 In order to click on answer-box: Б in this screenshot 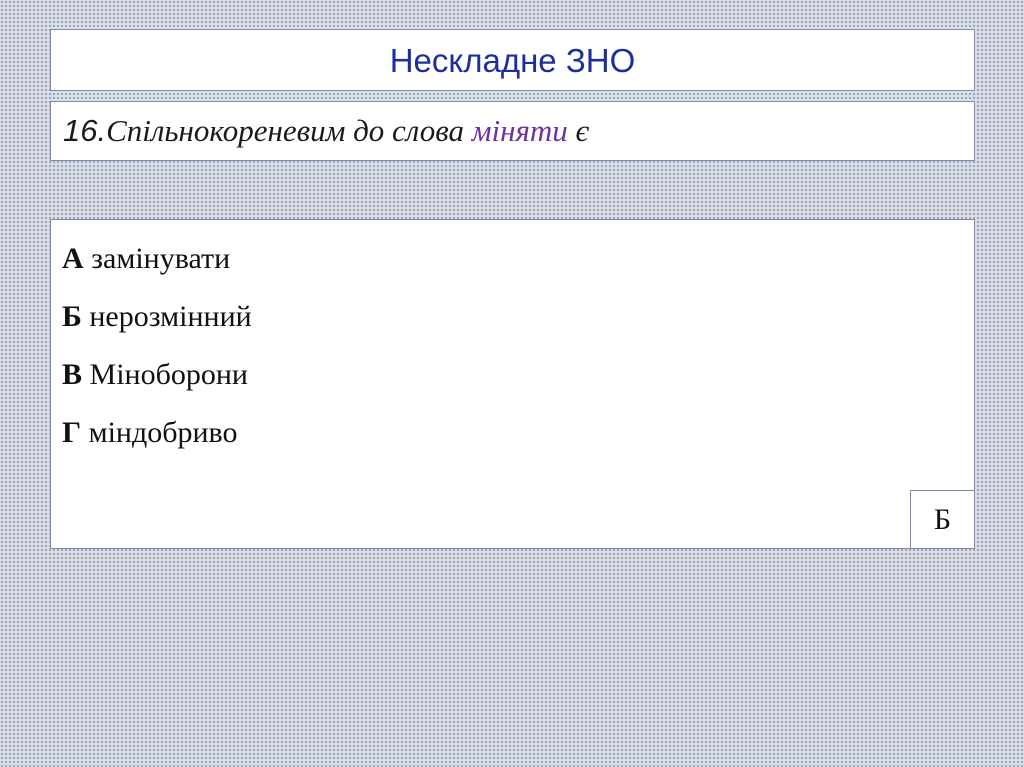, I will do `click(942, 519)`.